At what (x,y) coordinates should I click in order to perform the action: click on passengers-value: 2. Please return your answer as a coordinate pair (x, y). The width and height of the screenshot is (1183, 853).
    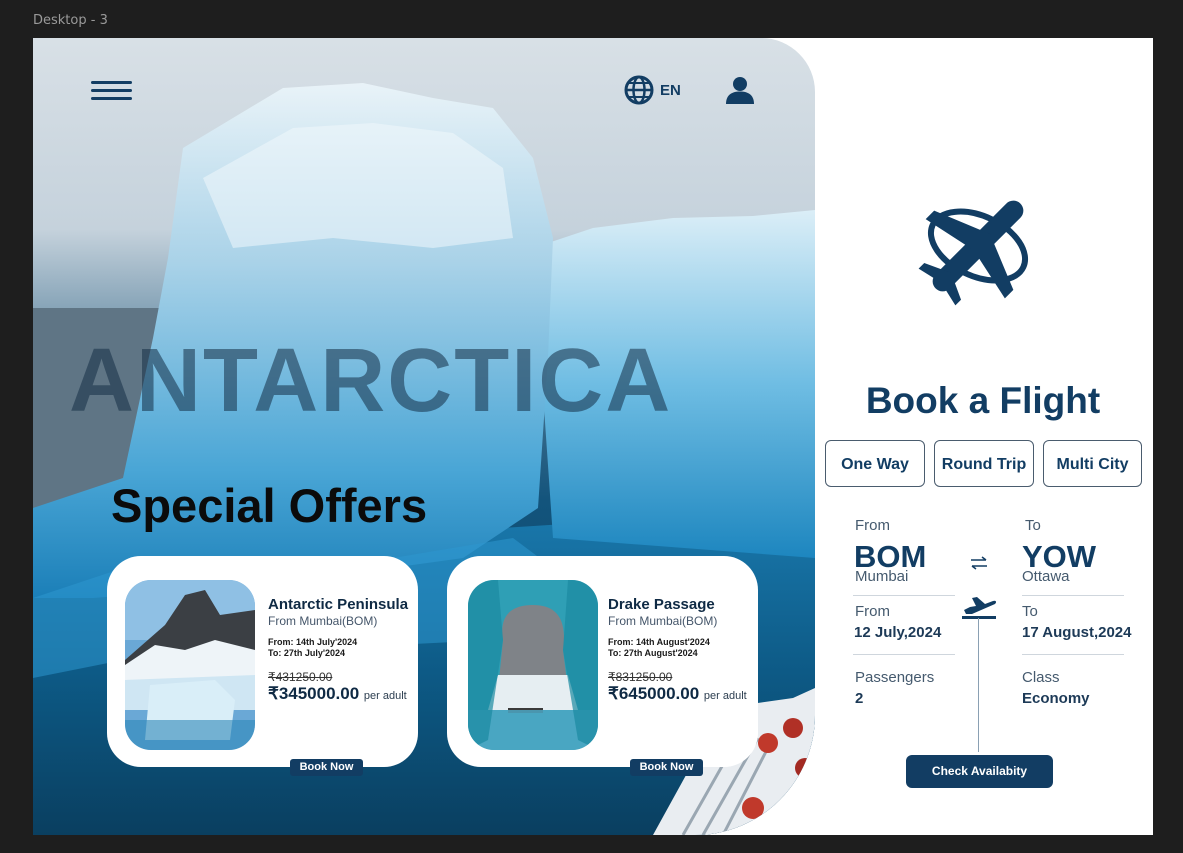
    Looking at the image, I should click on (859, 698).